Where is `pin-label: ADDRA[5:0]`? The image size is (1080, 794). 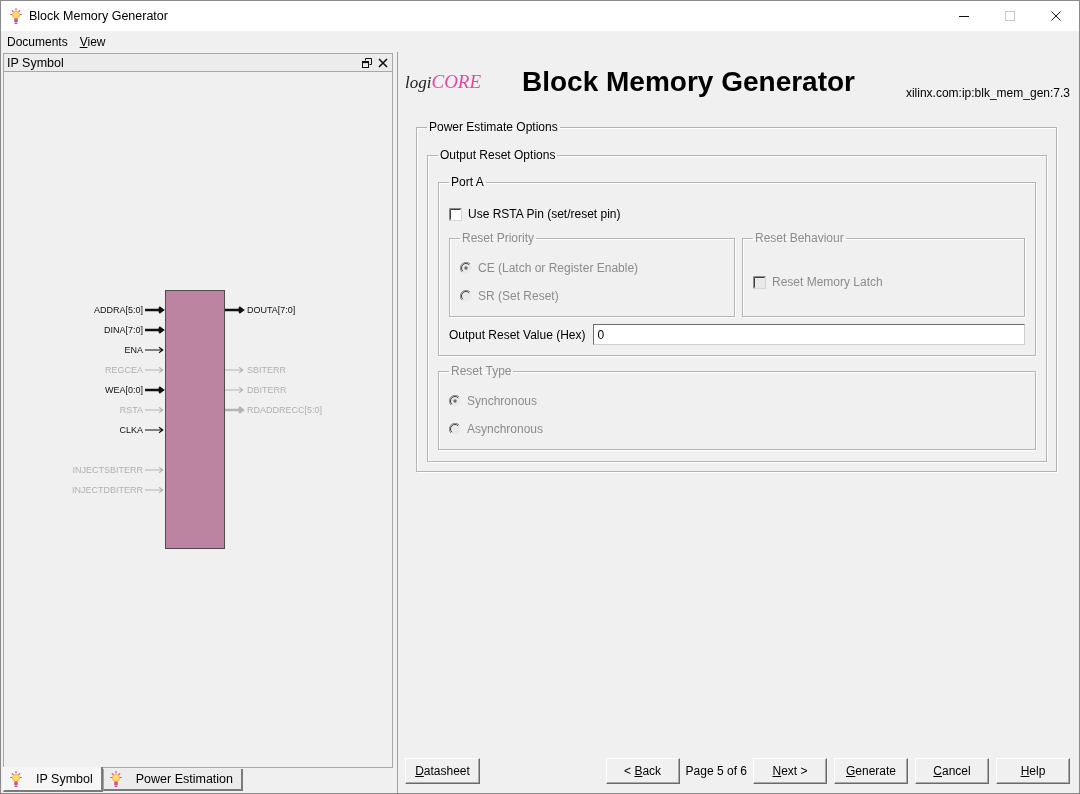 pin-label: ADDRA[5:0] is located at coordinates (118, 310).